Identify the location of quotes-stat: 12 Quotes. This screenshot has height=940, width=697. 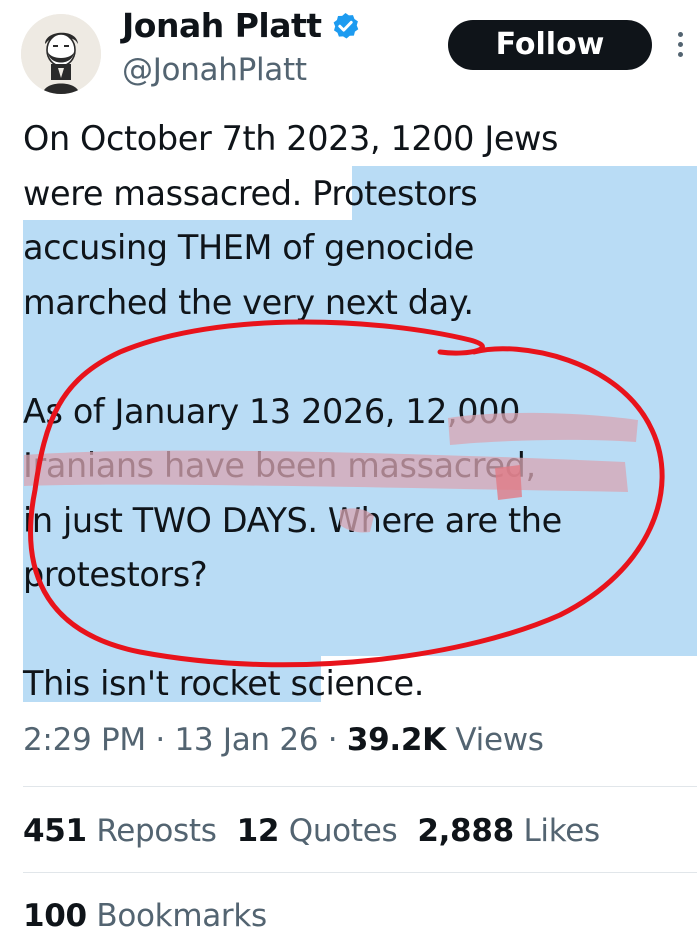
(317, 831).